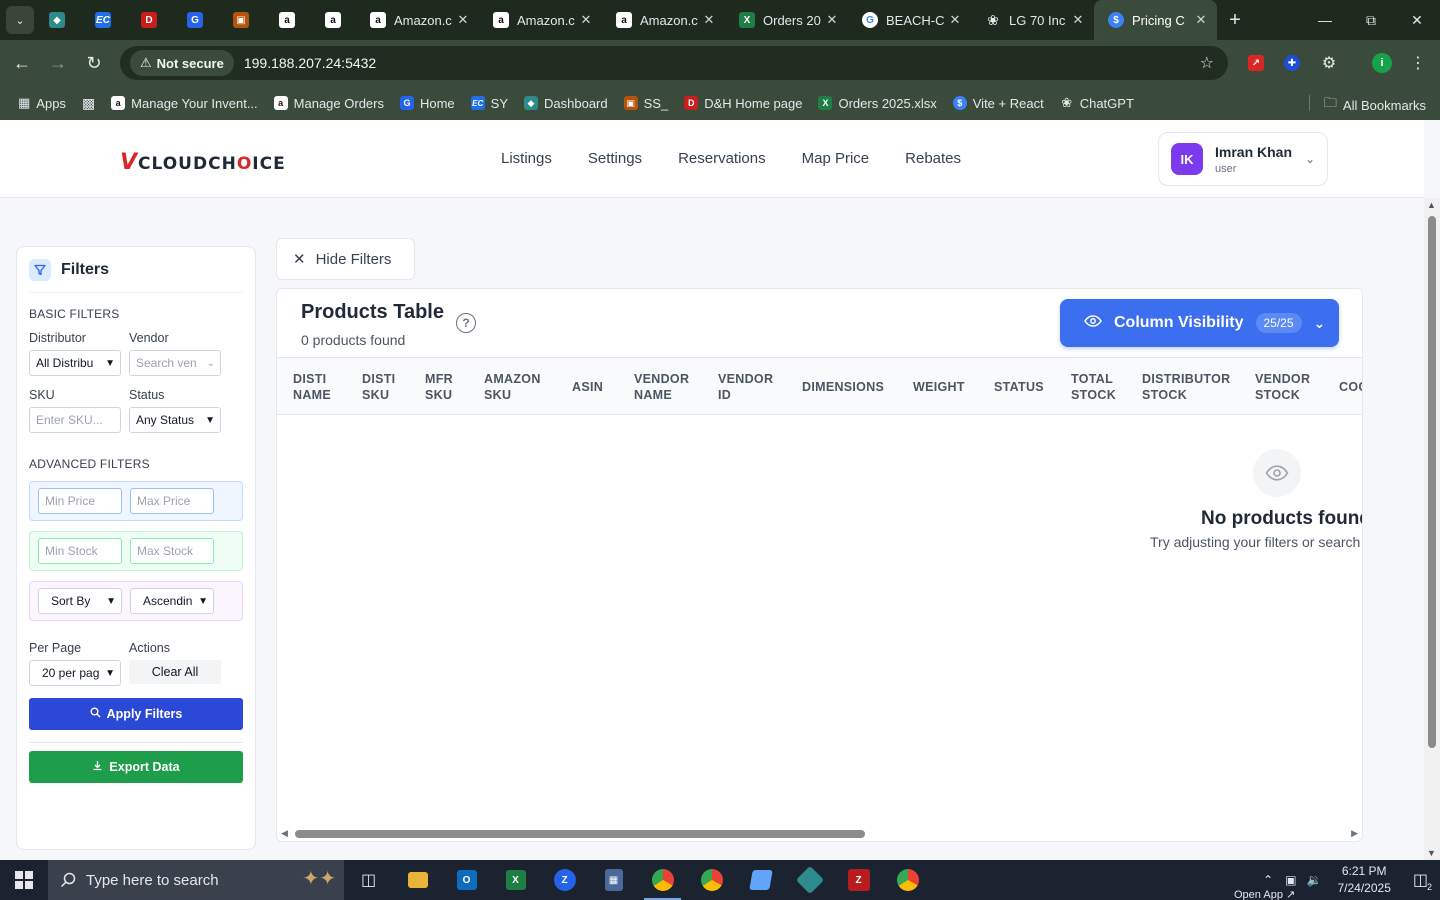 This screenshot has width=1440, height=900. What do you see at coordinates (1207, 63) in the screenshot?
I see `bookmark-star-icon: ☆` at bounding box center [1207, 63].